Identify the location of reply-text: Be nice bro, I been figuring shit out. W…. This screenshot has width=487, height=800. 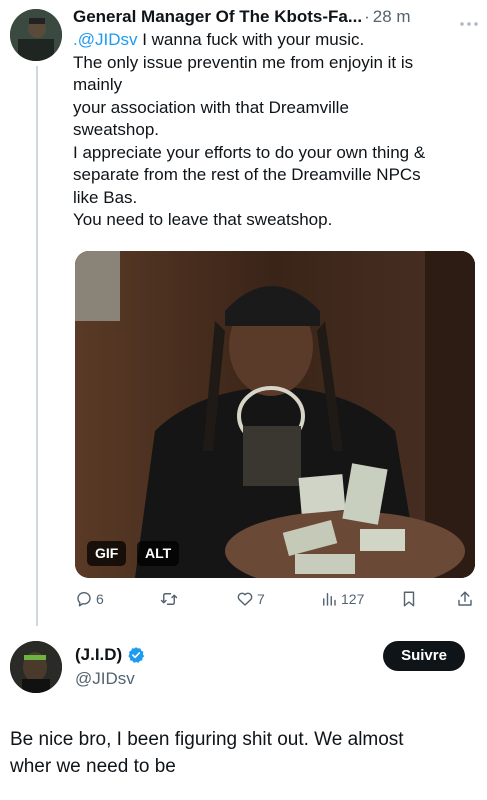
(245, 753).